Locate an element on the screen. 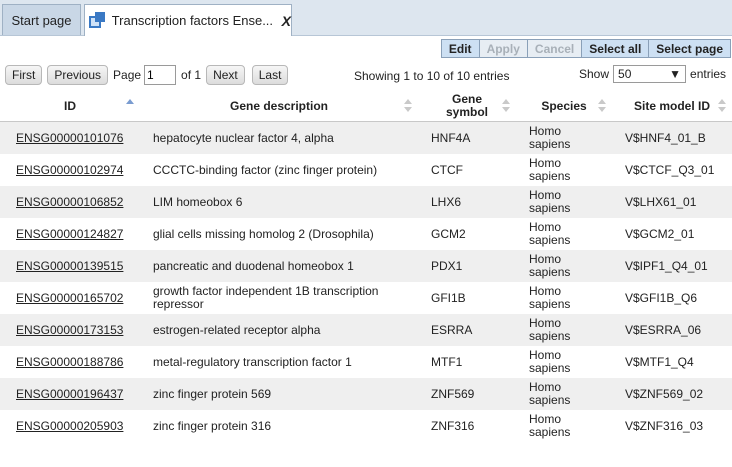 The height and width of the screenshot is (467, 732). gene-id-link: ENSG00000139515 is located at coordinates (69, 266).